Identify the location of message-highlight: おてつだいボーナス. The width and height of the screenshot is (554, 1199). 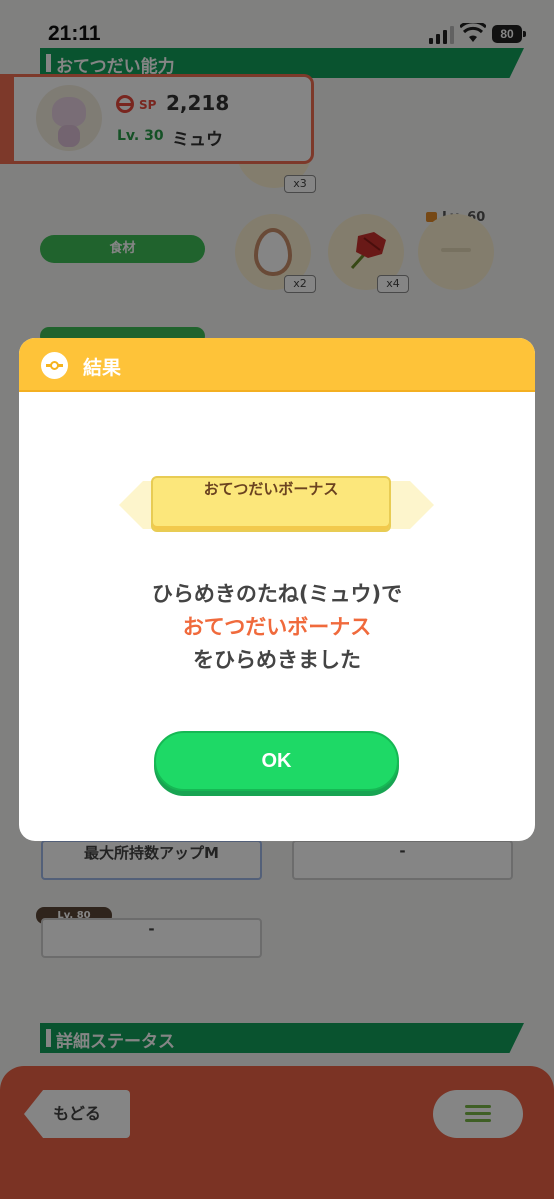
(277, 627).